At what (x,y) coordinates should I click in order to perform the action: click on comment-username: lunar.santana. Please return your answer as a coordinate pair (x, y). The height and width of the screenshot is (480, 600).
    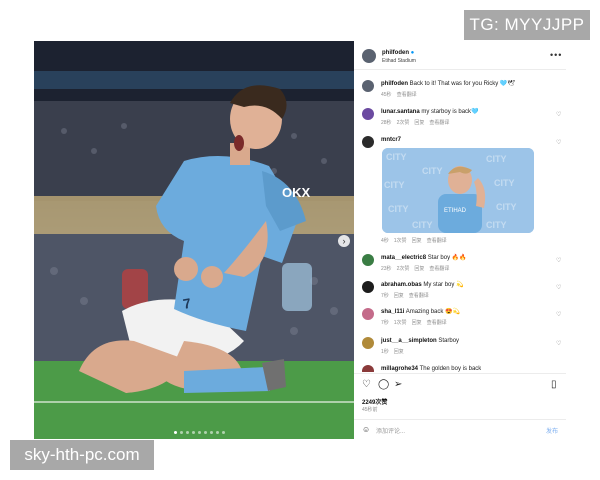
    Looking at the image, I should click on (400, 112).